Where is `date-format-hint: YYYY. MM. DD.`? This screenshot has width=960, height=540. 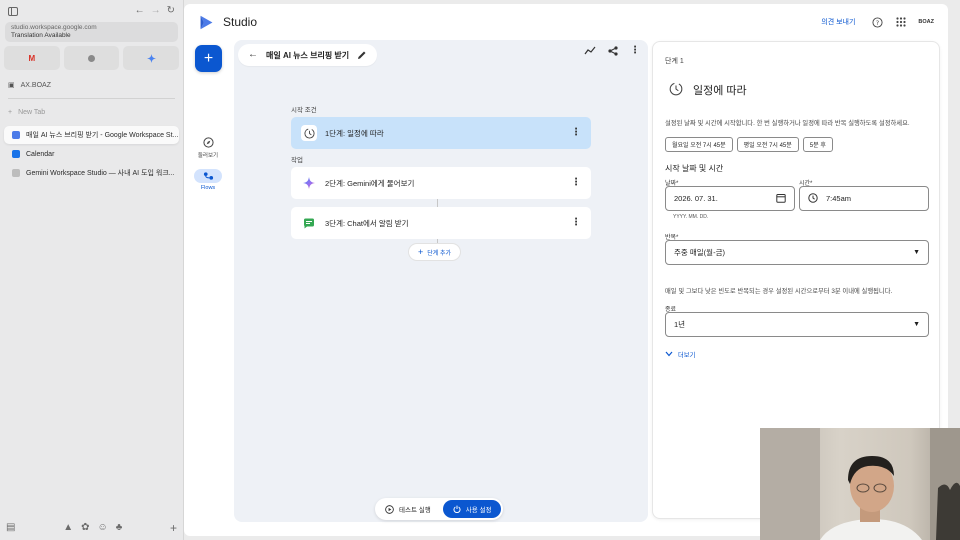
date-format-hint: YYYY. MM. DD. is located at coordinates (691, 217).